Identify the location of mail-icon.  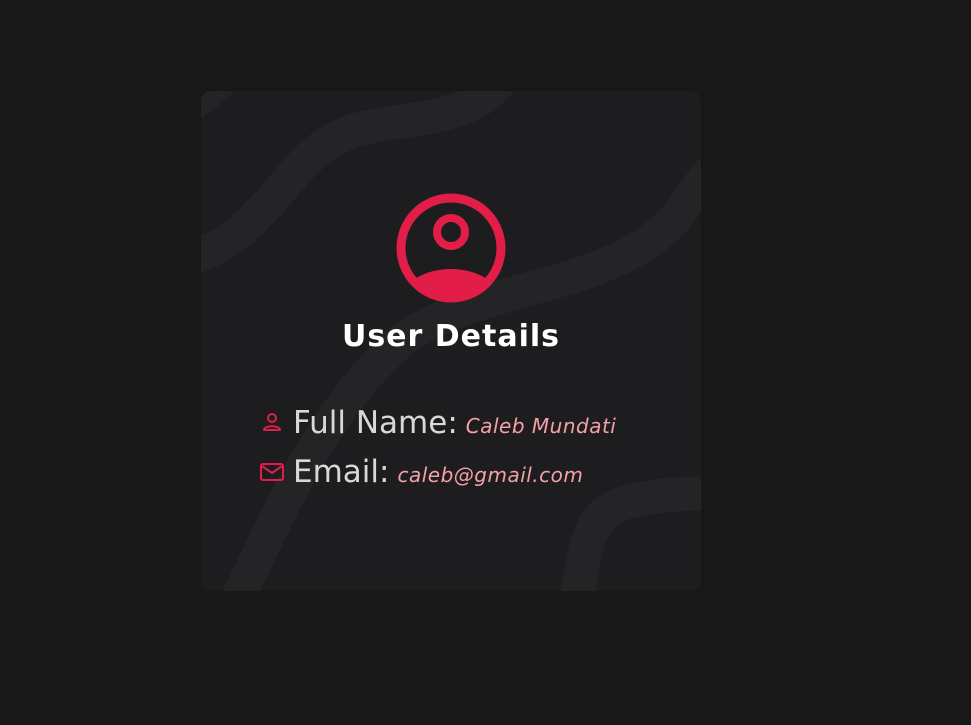
(272, 472).